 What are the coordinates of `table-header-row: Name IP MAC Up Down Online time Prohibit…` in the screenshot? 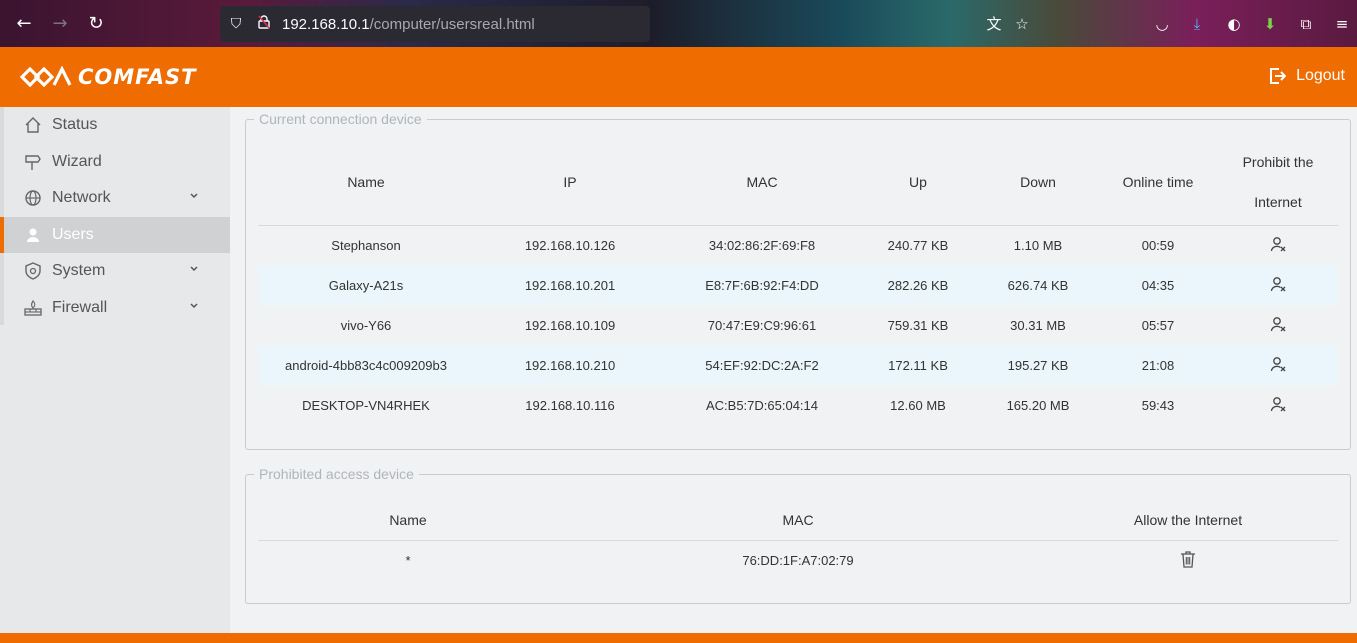 It's located at (798, 182).